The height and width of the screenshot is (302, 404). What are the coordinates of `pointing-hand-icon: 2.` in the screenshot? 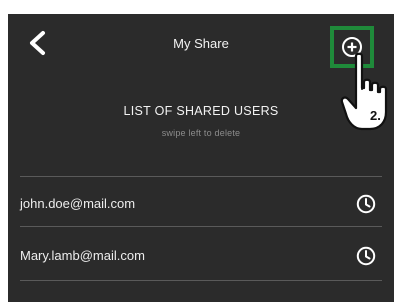 It's located at (364, 91).